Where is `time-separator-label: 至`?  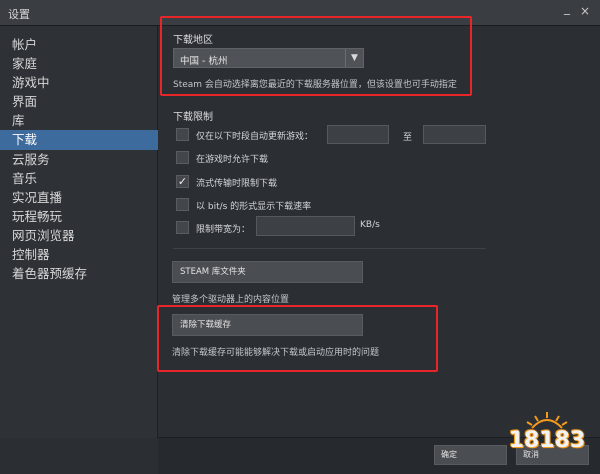
time-separator-label: 至 is located at coordinates (408, 138).